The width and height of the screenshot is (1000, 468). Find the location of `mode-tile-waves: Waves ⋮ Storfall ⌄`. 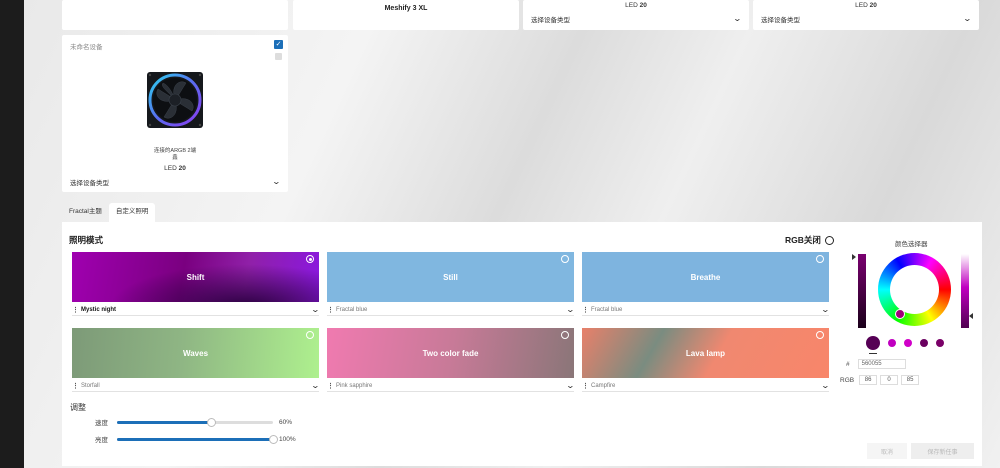

mode-tile-waves: Waves ⋮ Storfall ⌄ is located at coordinates (196, 360).